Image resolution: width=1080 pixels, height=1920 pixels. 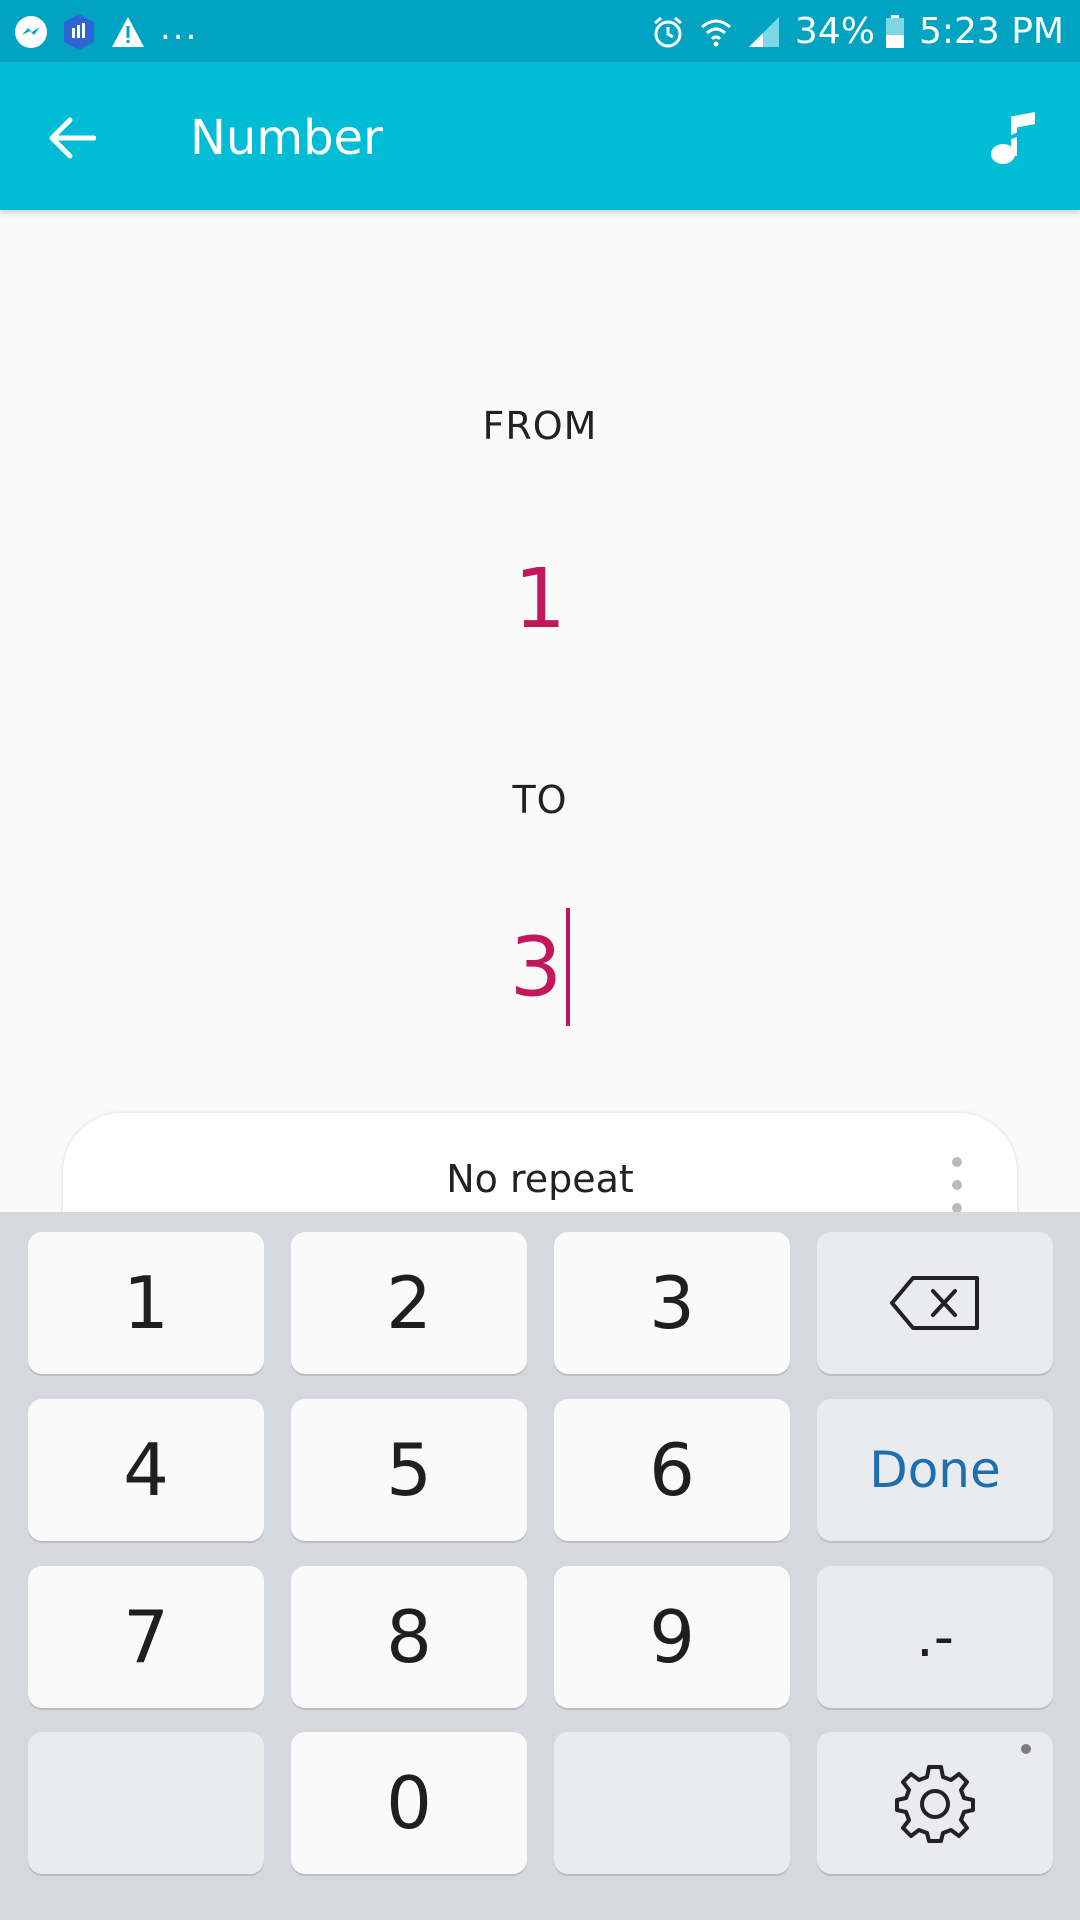 What do you see at coordinates (409, 1637) in the screenshot?
I see `key-8: 8` at bounding box center [409, 1637].